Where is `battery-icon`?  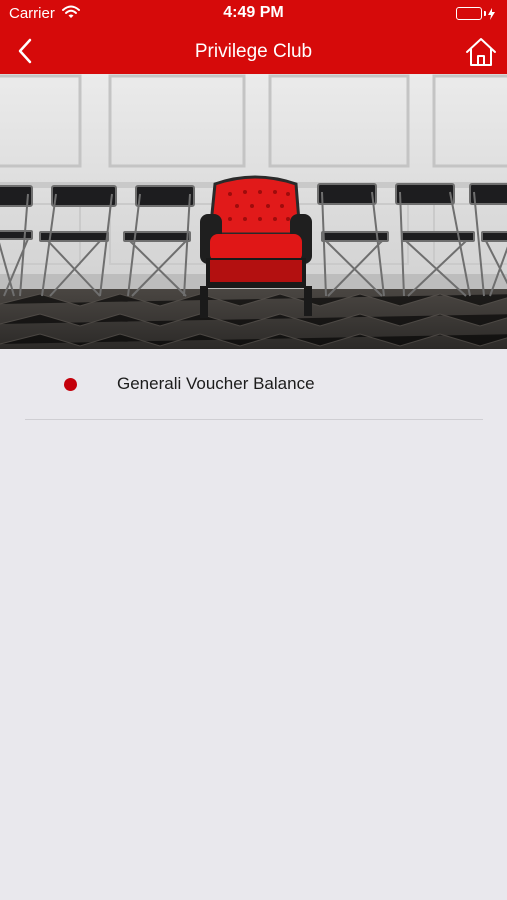
battery-icon is located at coordinates (475, 13).